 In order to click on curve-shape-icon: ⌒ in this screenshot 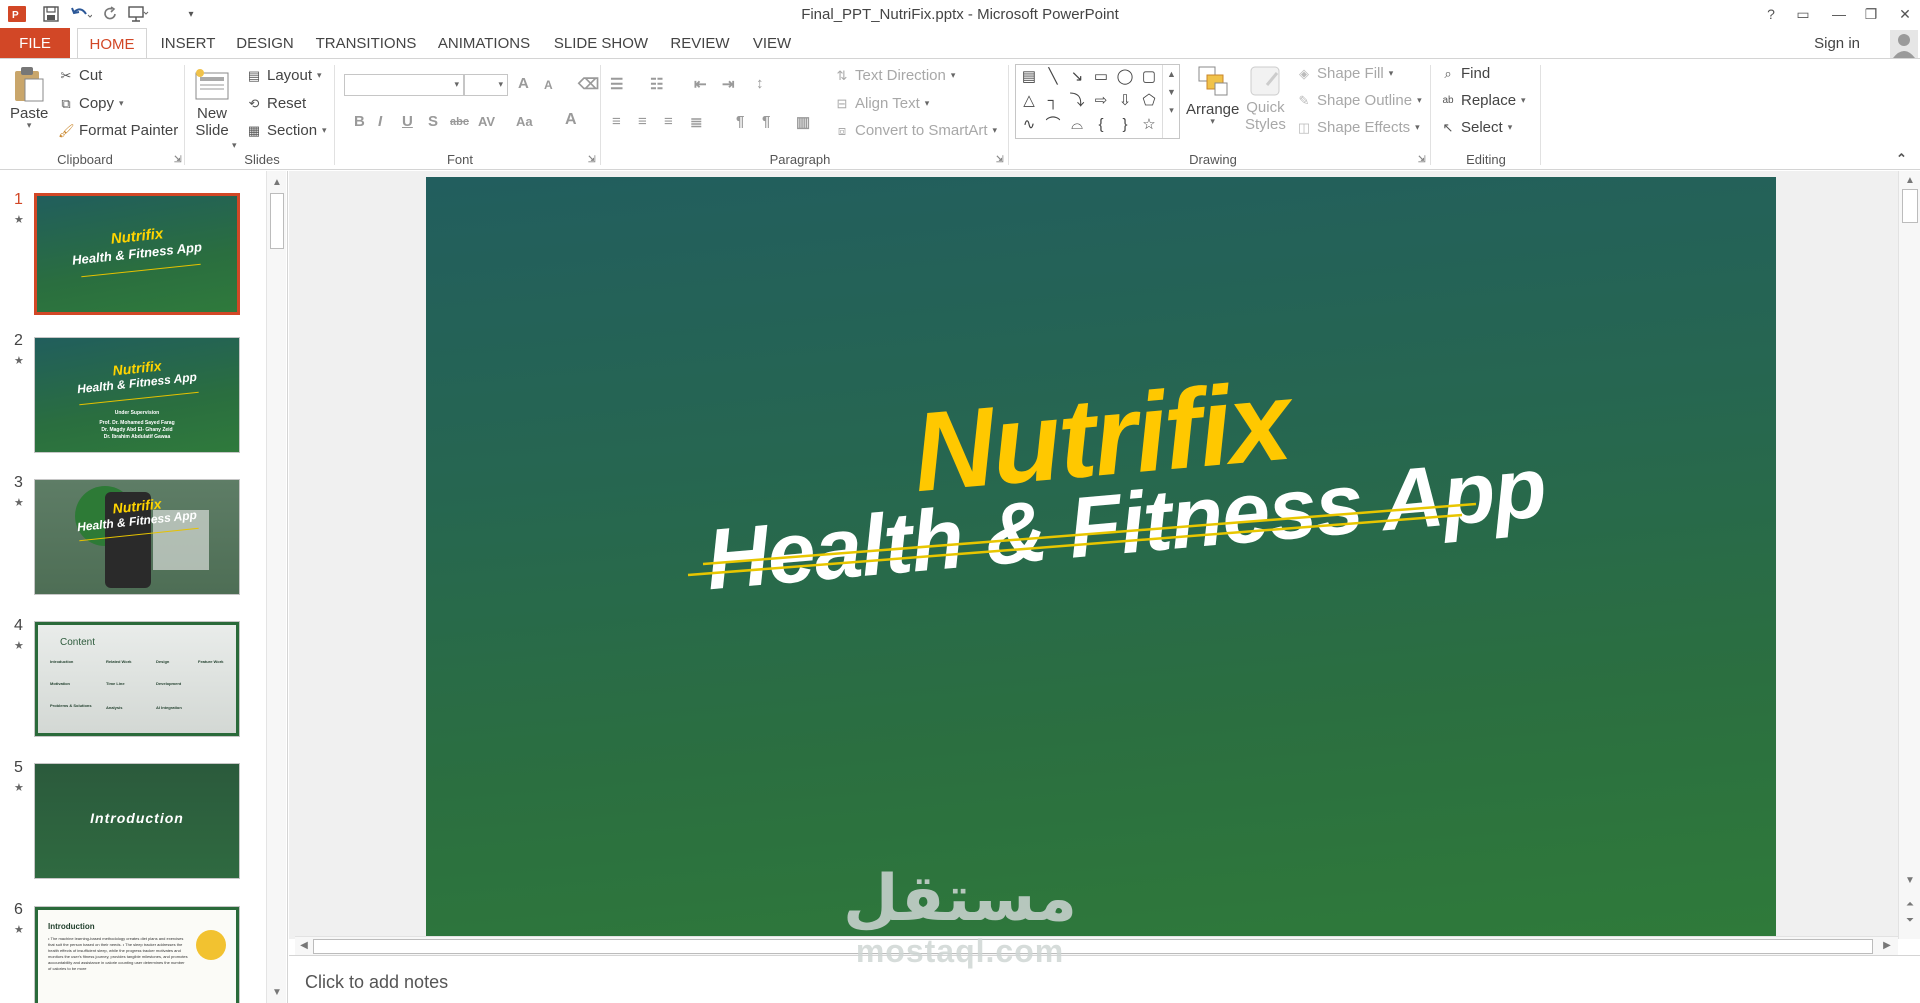, I will do `click(1053, 125)`.